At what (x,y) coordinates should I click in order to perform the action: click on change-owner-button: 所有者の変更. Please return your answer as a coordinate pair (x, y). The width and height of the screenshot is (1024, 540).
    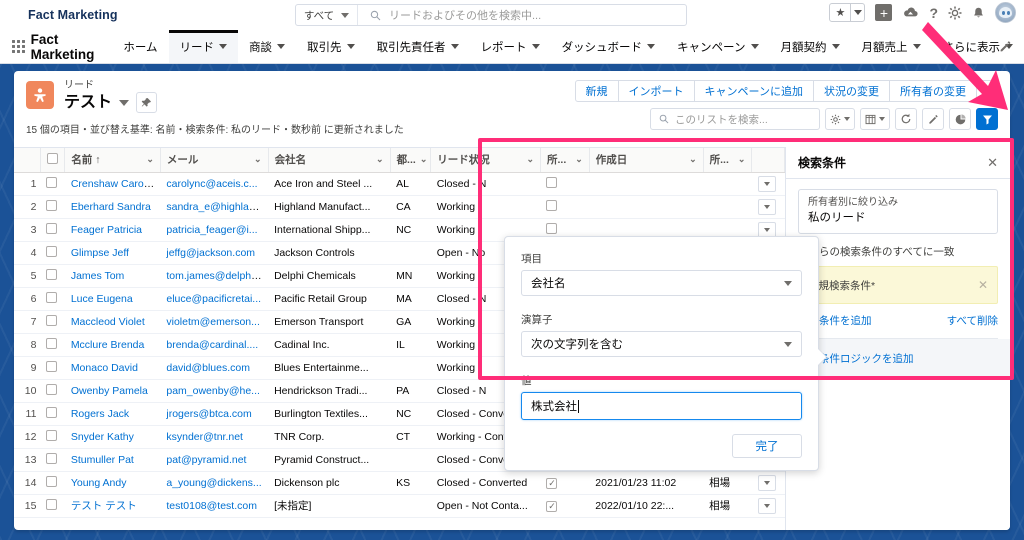
    Looking at the image, I should click on (933, 91).